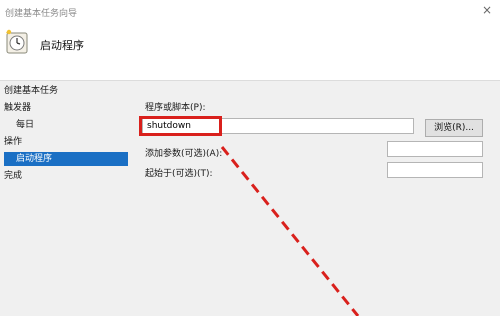  Describe the element at coordinates (66, 159) in the screenshot. I see `sidebar-item-start-program: 启动程序` at that location.